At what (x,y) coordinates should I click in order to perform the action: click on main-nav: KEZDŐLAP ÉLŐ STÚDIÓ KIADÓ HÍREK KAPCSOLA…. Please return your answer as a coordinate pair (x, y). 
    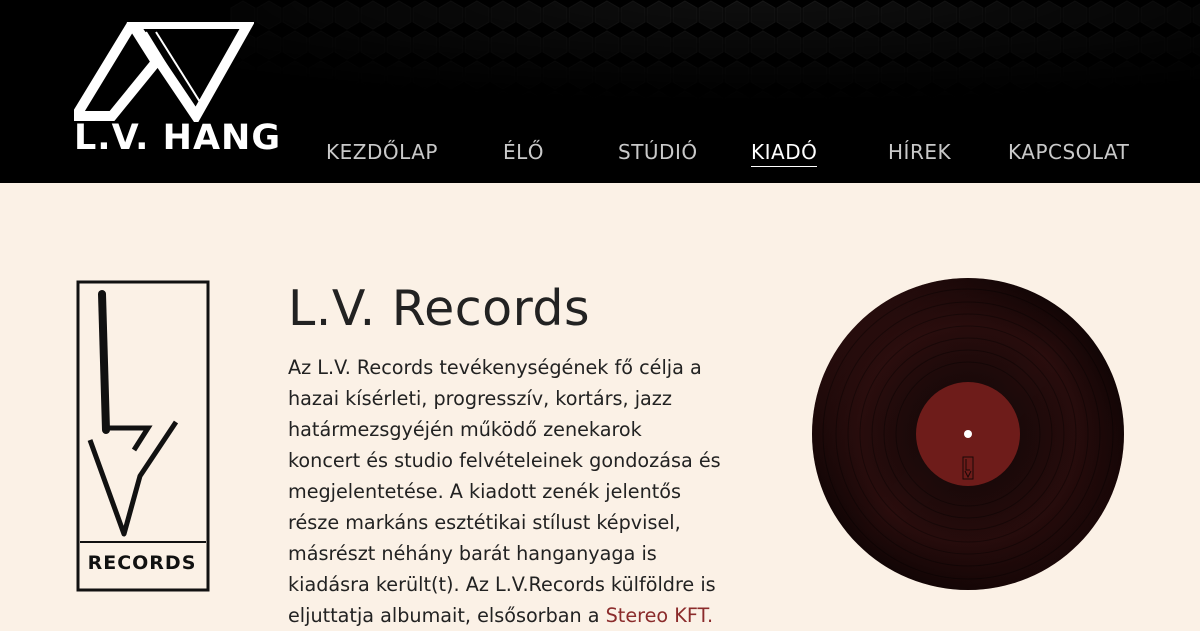
    Looking at the image, I should click on (600, 160).